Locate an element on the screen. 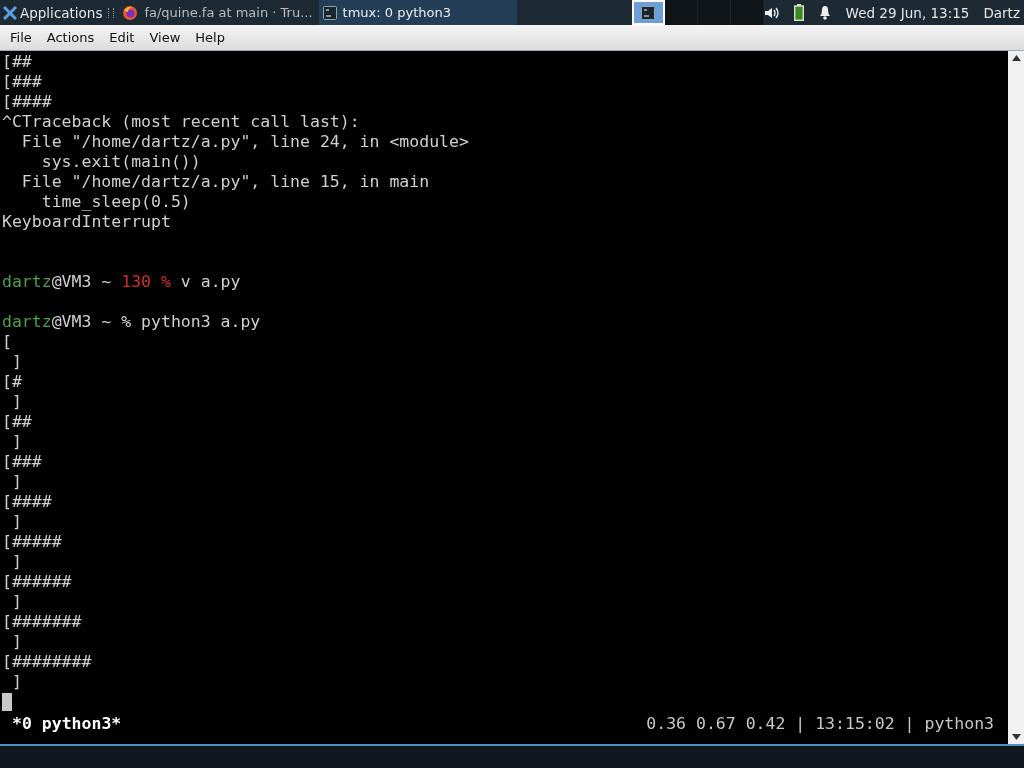 The height and width of the screenshot is (768, 1024). workspace-button is located at coordinates (681, 12).